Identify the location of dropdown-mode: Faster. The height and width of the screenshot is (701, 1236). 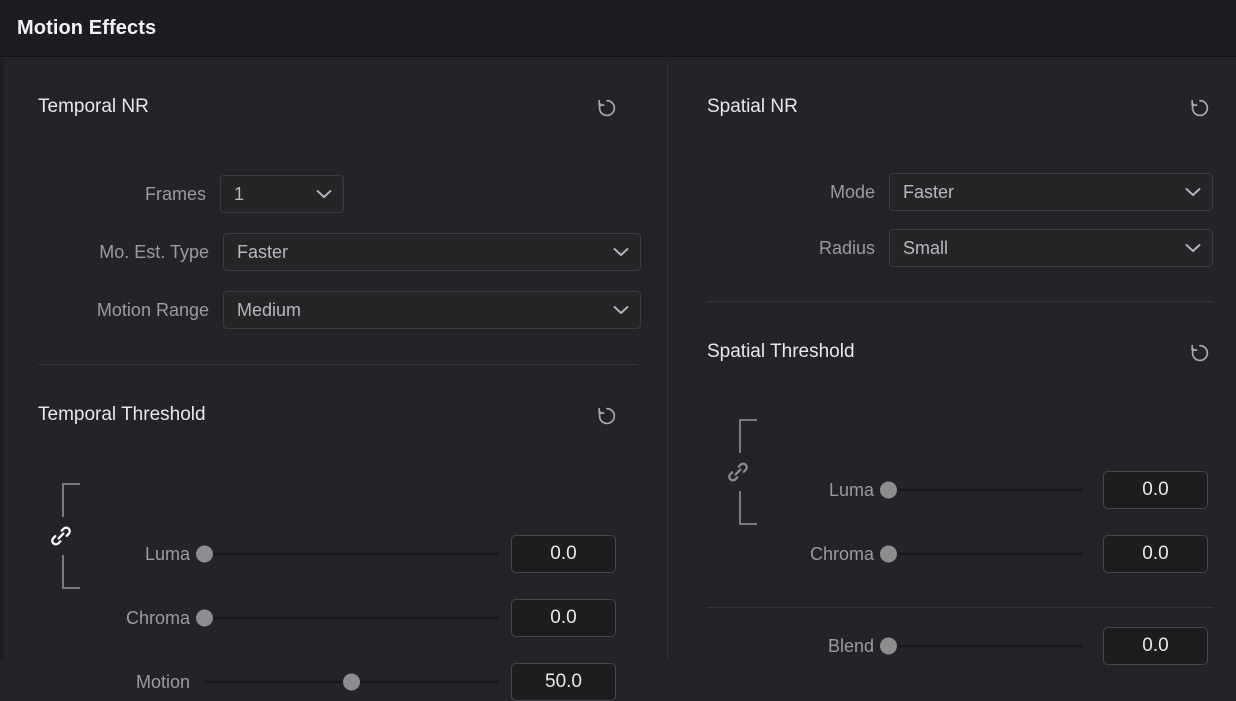
(1051, 192).